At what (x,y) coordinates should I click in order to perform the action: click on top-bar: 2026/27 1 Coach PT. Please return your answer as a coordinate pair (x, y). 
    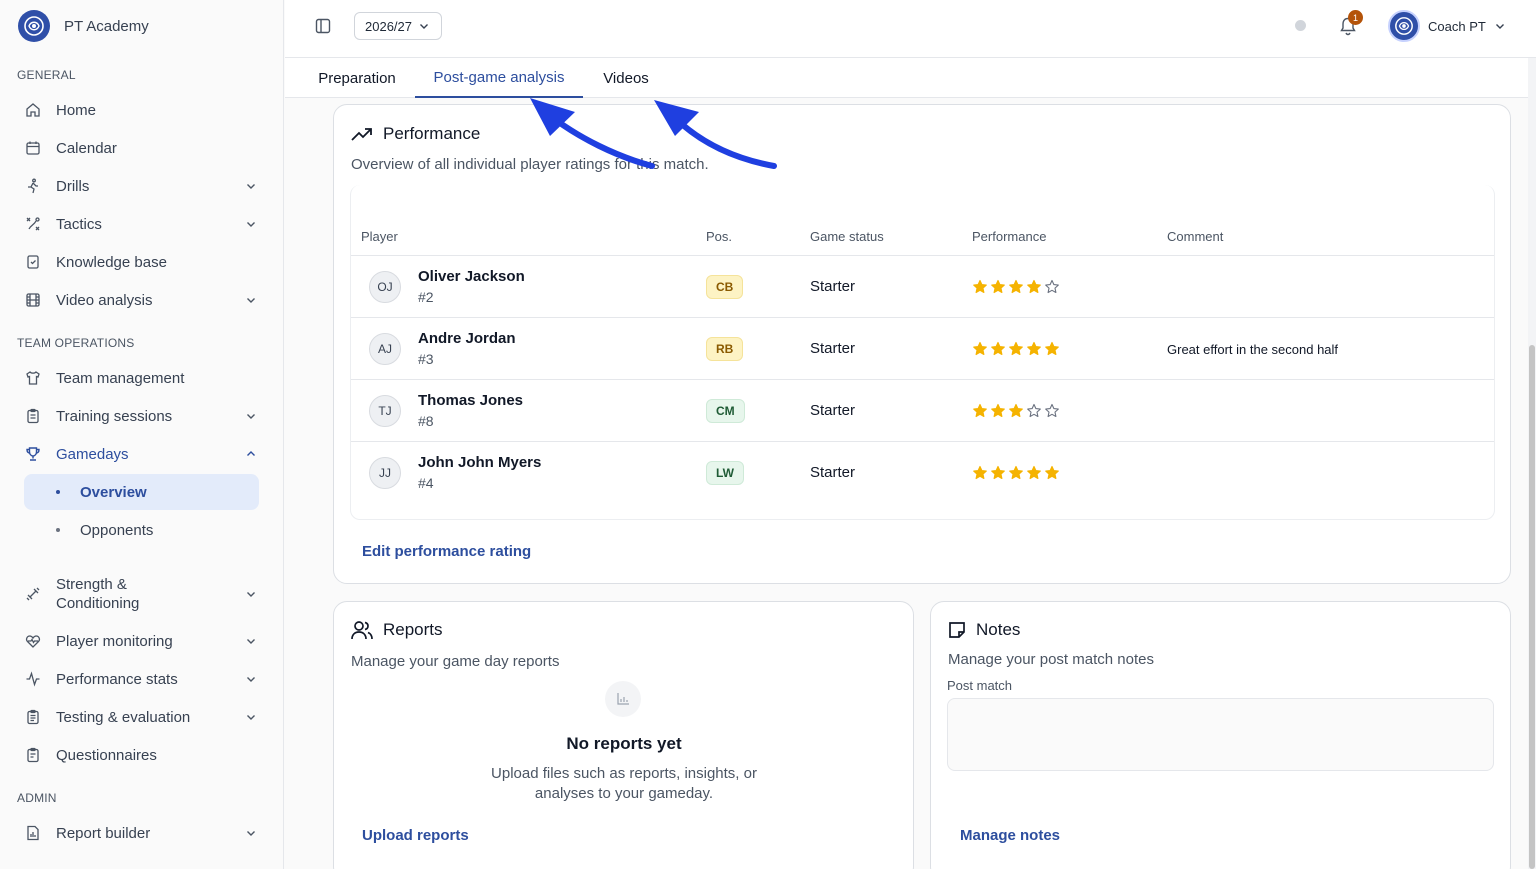
    Looking at the image, I should click on (910, 29).